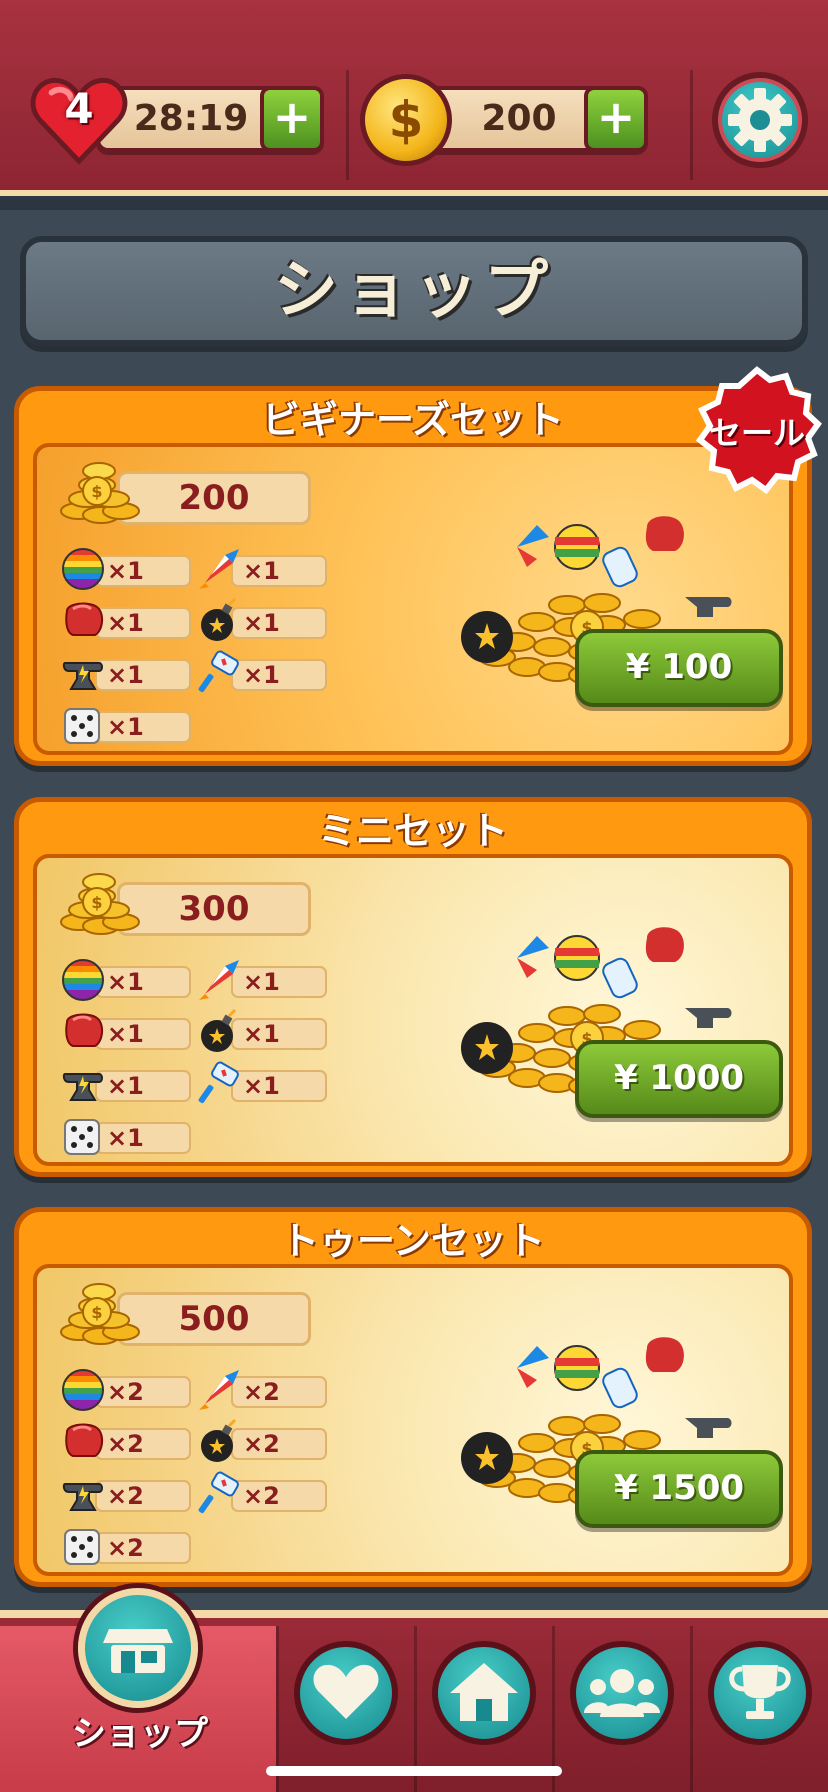  I want to click on page-title: ショップ, so click(414, 291).